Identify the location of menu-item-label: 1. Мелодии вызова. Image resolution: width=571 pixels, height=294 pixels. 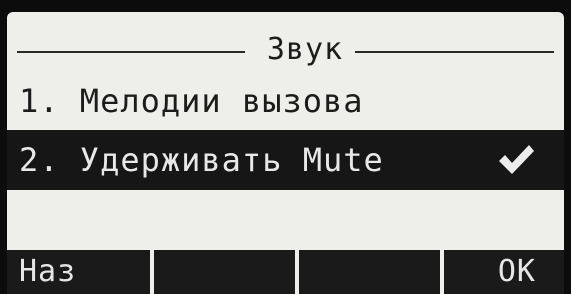
(191, 101).